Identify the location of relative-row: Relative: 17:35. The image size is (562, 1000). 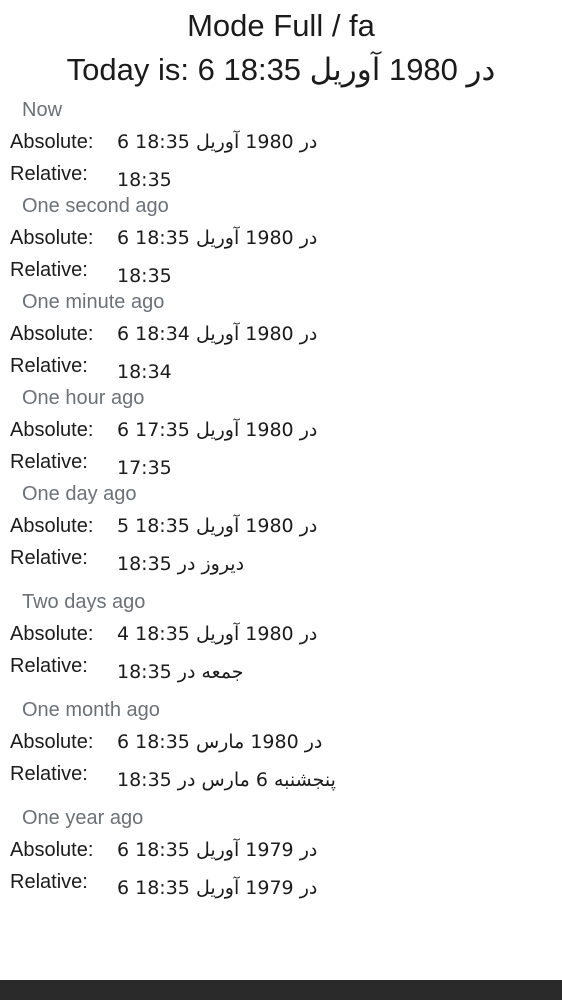
(281, 464).